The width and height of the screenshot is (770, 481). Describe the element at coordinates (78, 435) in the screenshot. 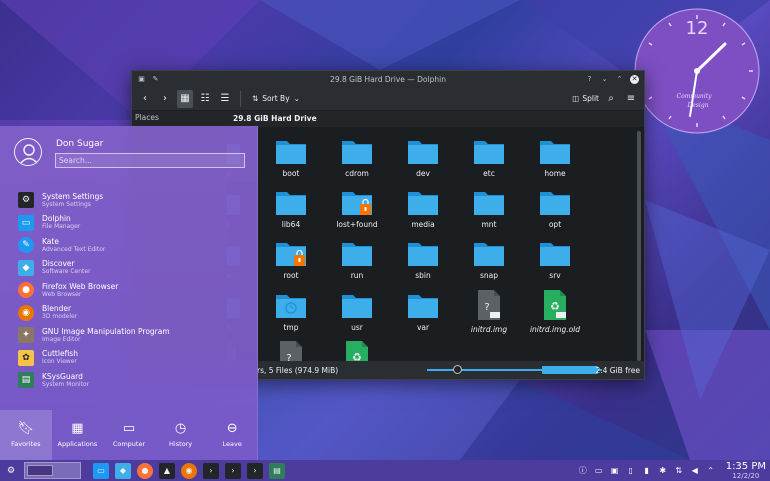

I see `tab-applications: ▦ Applications` at that location.